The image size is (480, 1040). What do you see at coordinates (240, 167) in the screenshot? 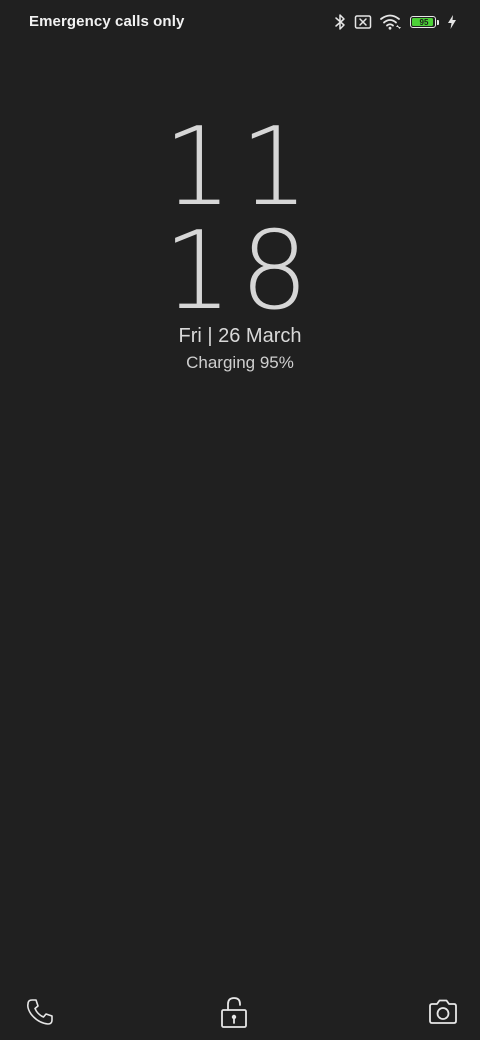
I see `clock-hours: 11` at bounding box center [240, 167].